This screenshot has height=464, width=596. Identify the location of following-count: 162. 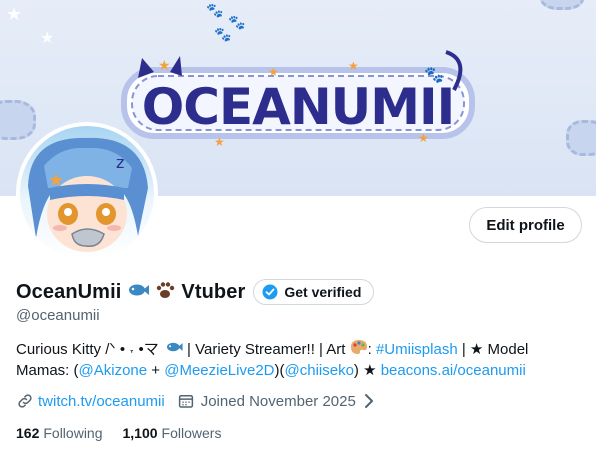
(28, 433).